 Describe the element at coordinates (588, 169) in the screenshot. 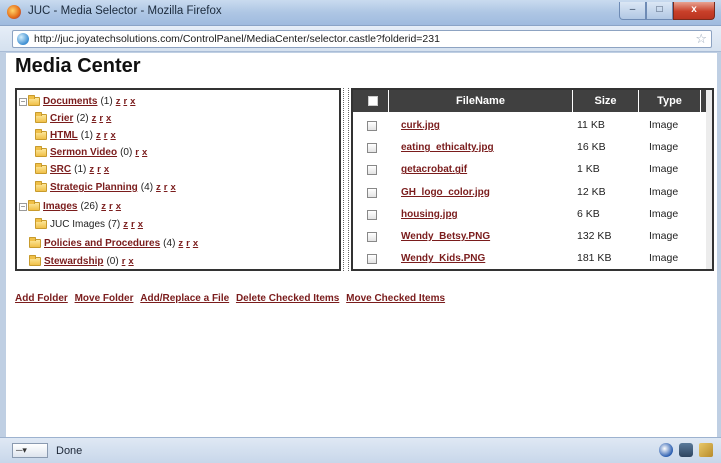

I see `file-size: 1 KB` at that location.